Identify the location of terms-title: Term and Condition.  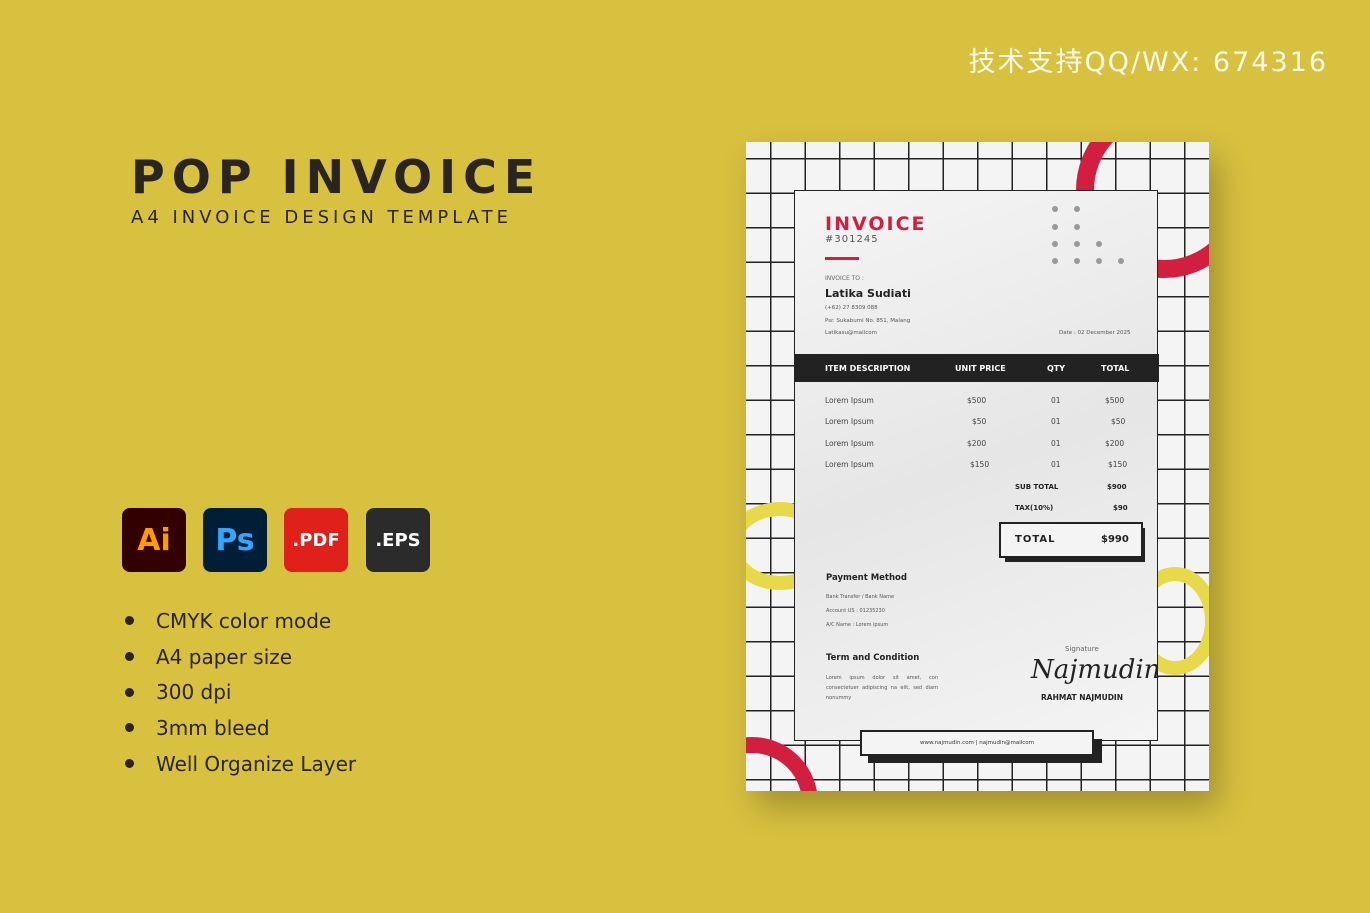
(873, 658).